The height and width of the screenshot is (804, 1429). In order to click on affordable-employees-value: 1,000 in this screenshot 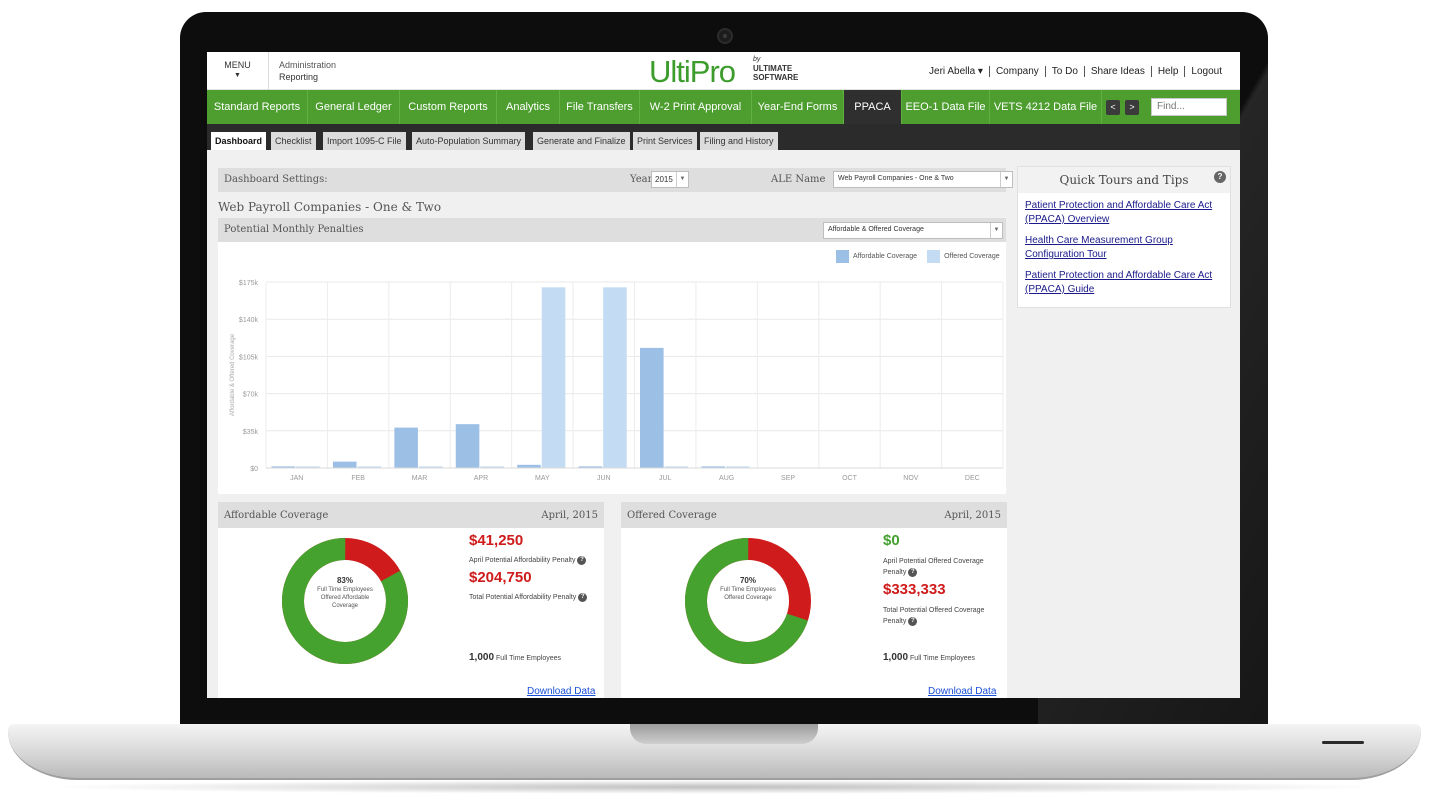, I will do `click(482, 657)`.